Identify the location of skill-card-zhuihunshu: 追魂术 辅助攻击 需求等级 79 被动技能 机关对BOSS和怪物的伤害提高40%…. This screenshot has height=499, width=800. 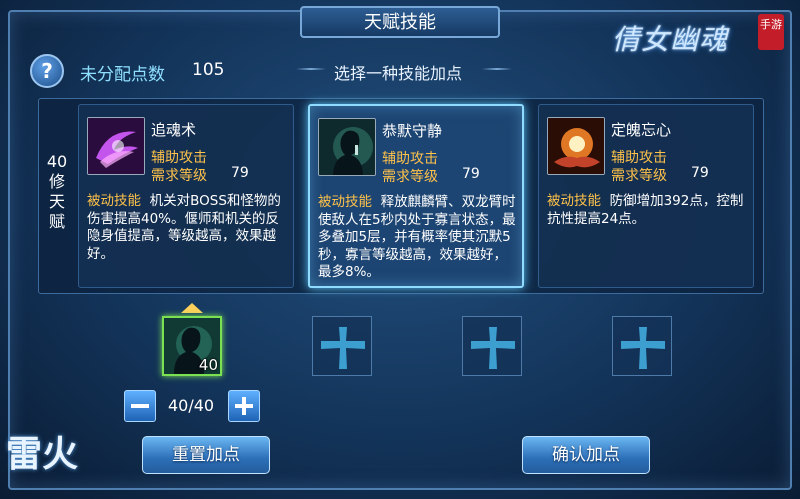
(186, 196).